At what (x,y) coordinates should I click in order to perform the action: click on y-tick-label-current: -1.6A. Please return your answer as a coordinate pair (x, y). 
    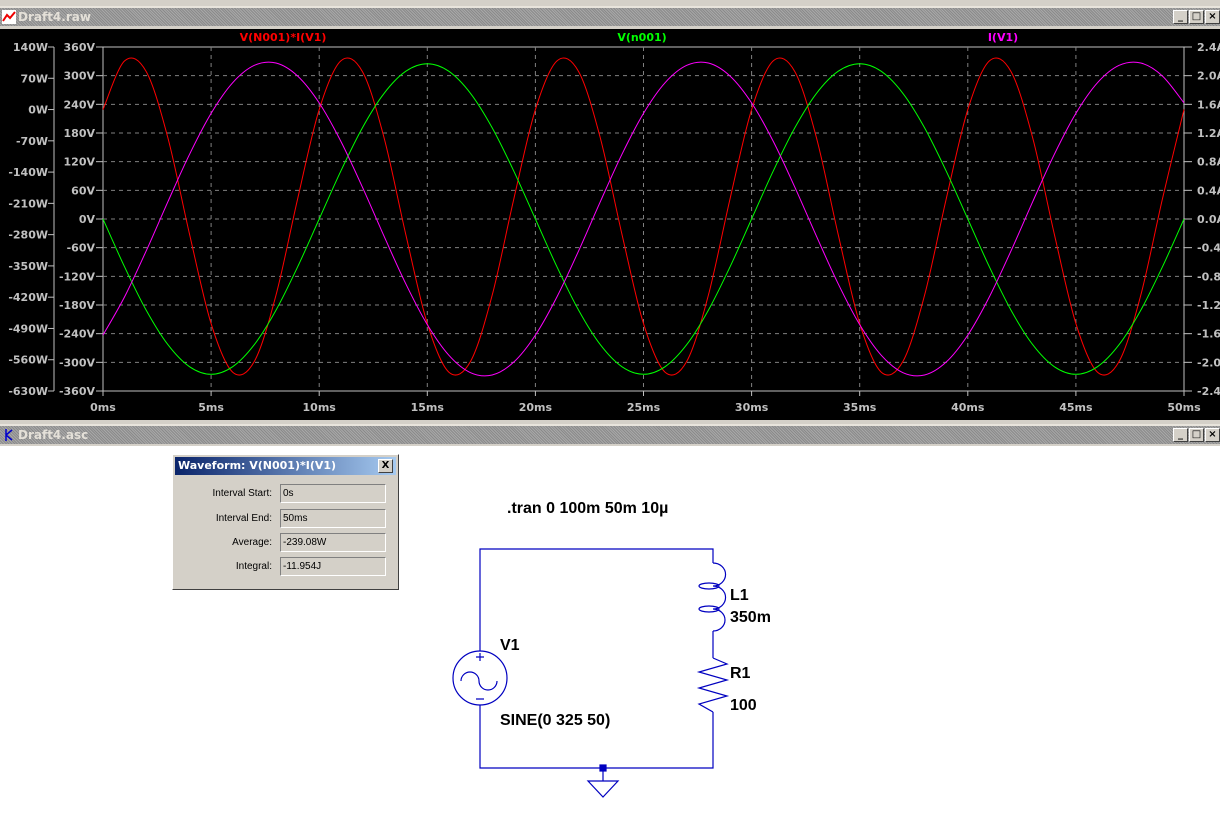
    Looking at the image, I should click on (1208, 334).